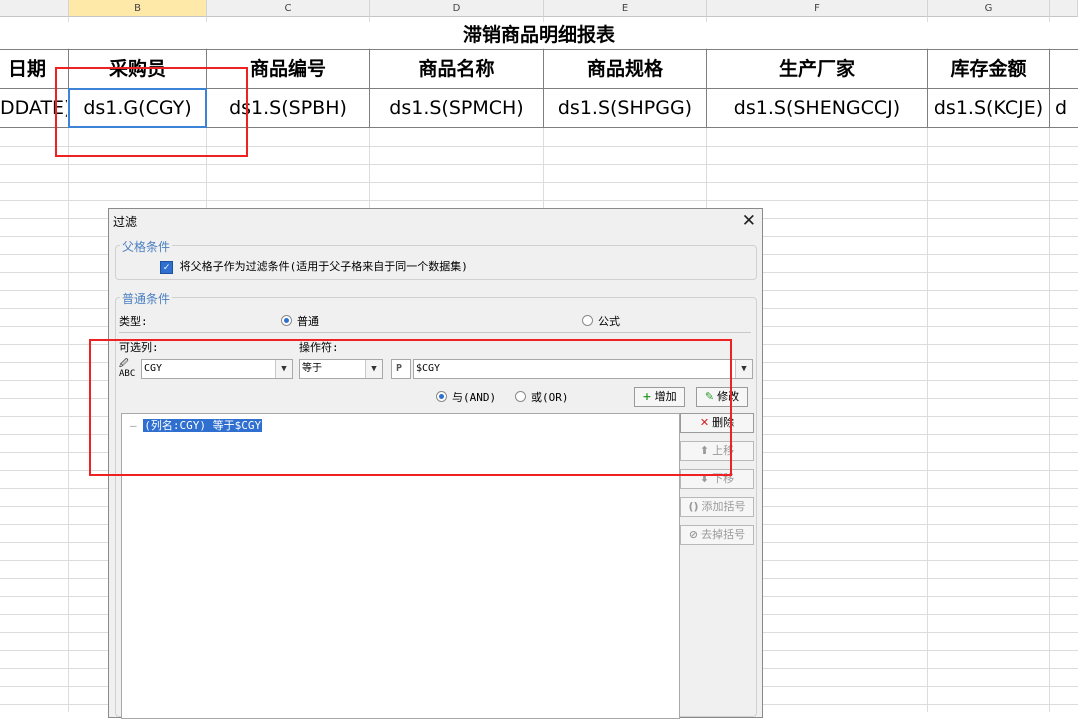  I want to click on move-down-button: ⬇ 下移, so click(717, 479).